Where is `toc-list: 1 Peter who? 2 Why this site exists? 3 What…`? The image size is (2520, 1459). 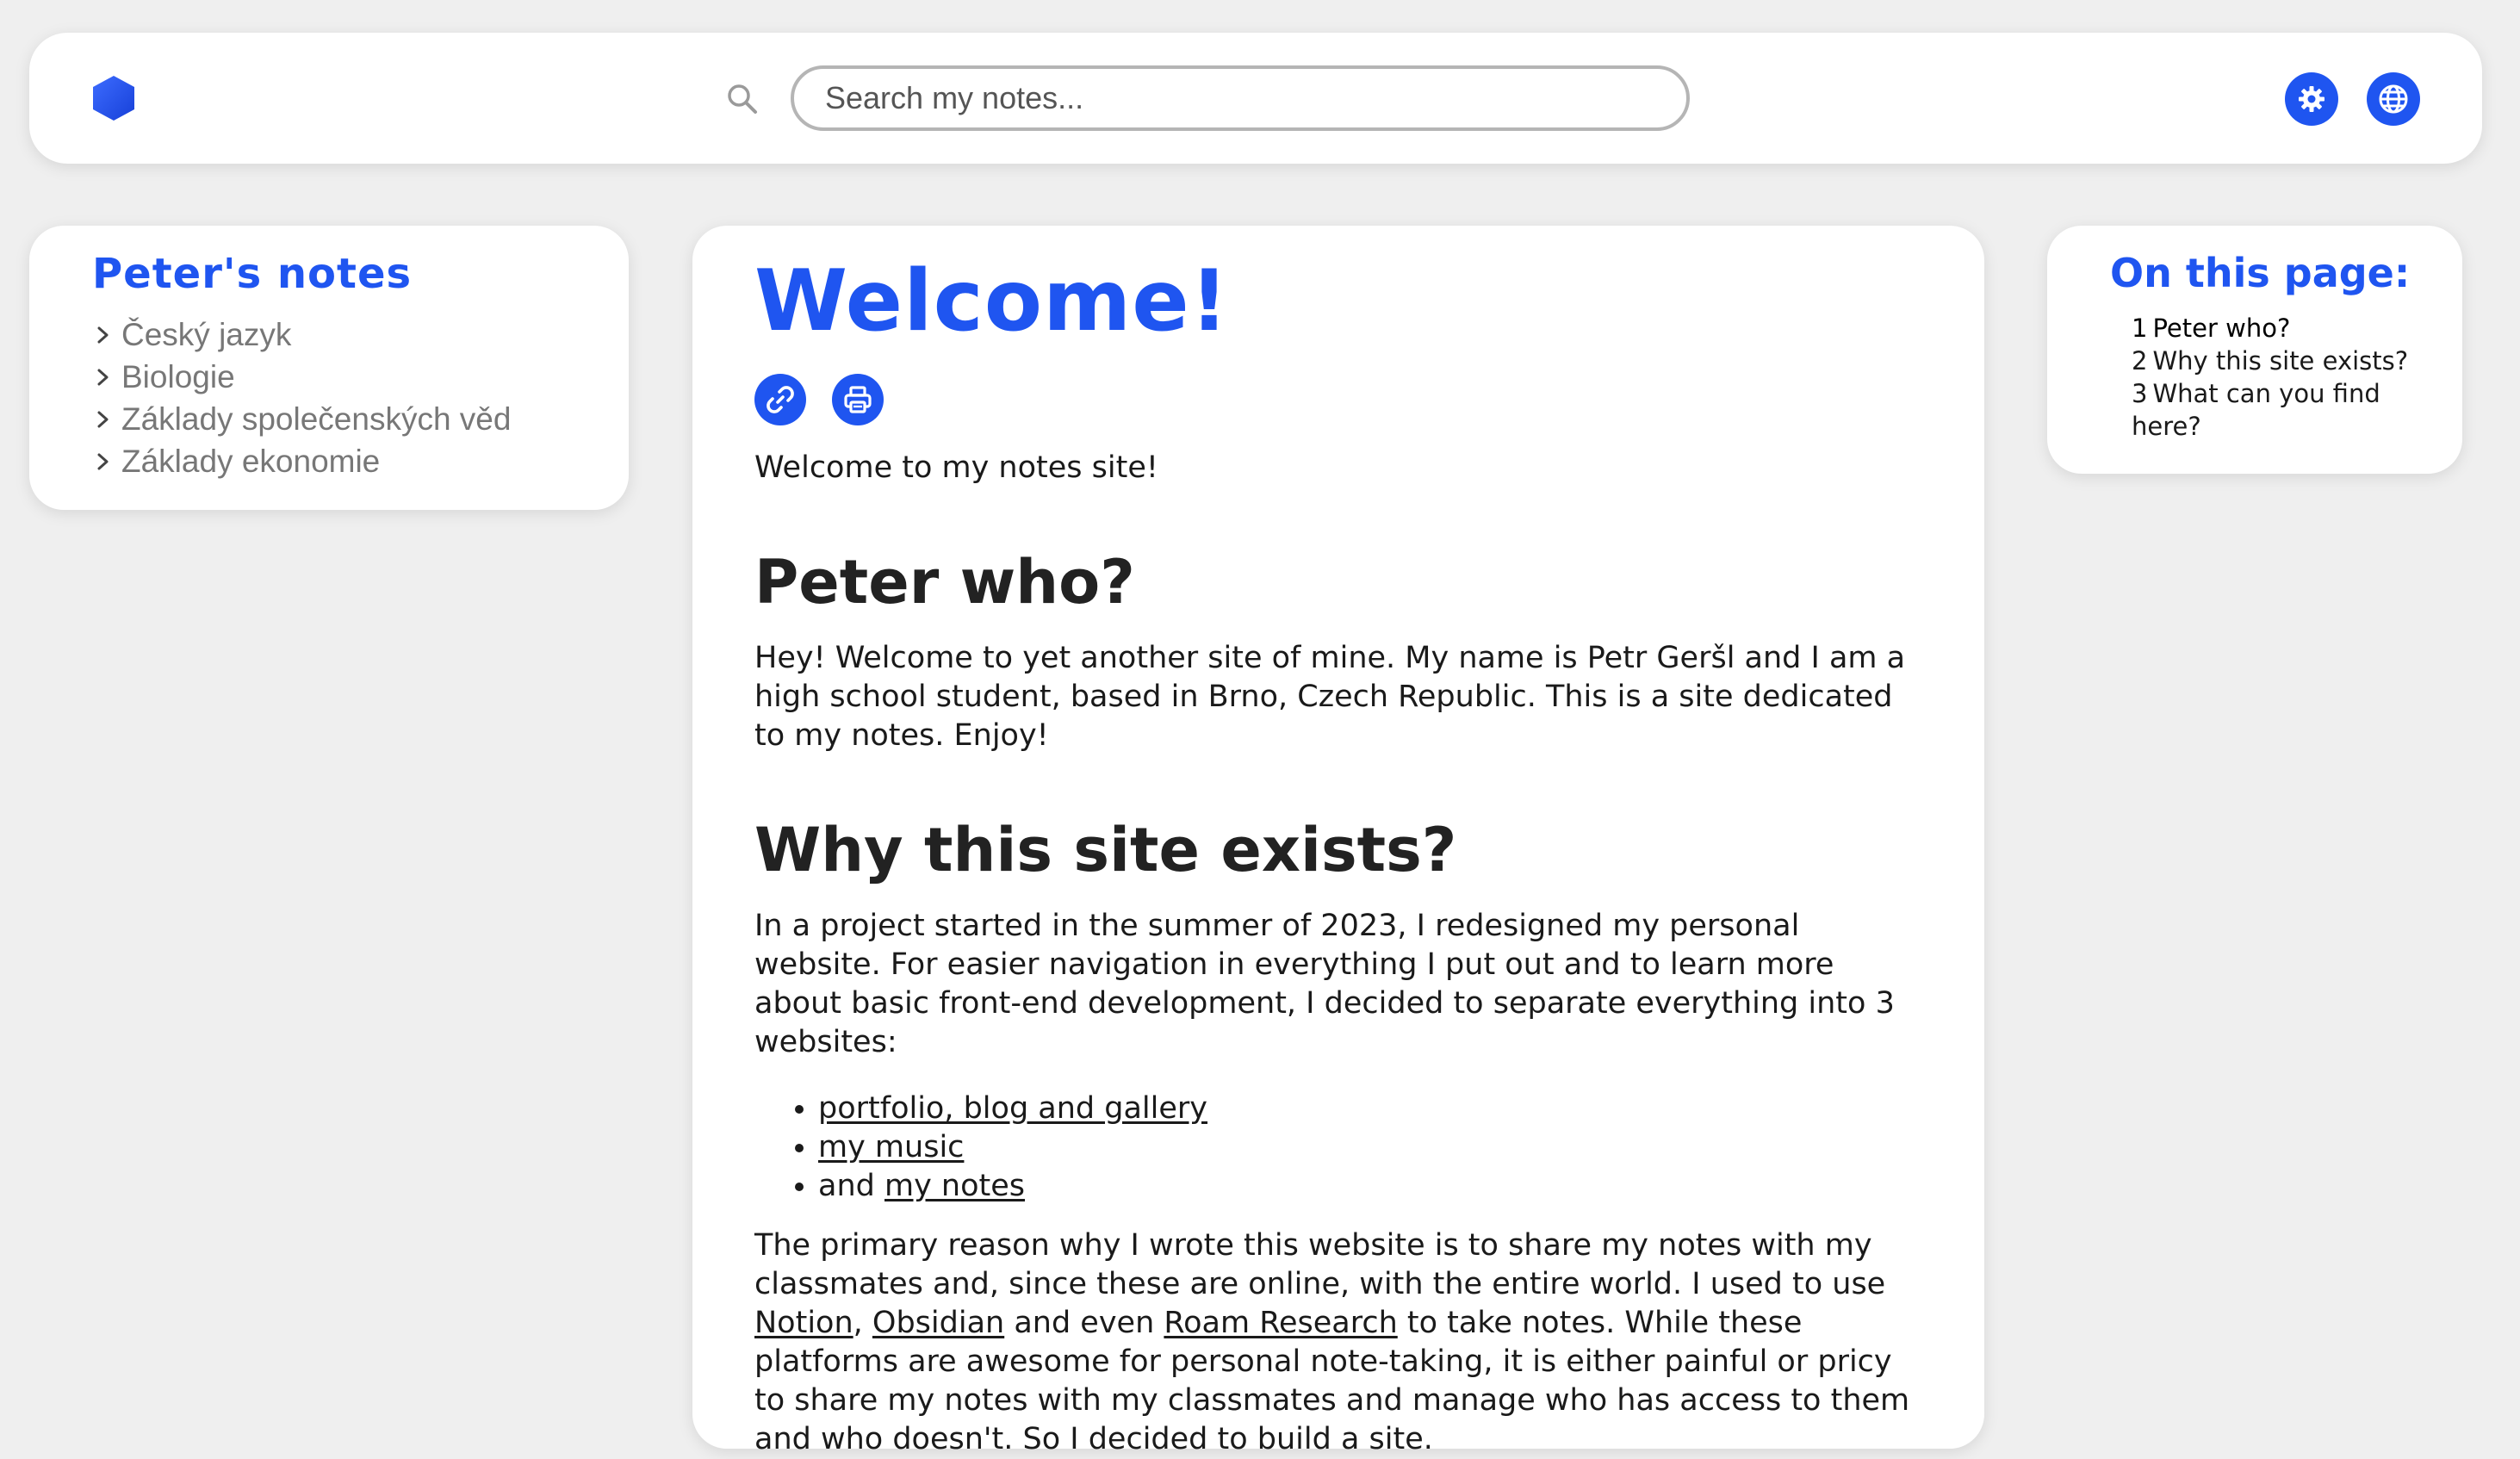 toc-list: 1 Peter who? 2 Why this site exists? 3 What… is located at coordinates (2287, 378).